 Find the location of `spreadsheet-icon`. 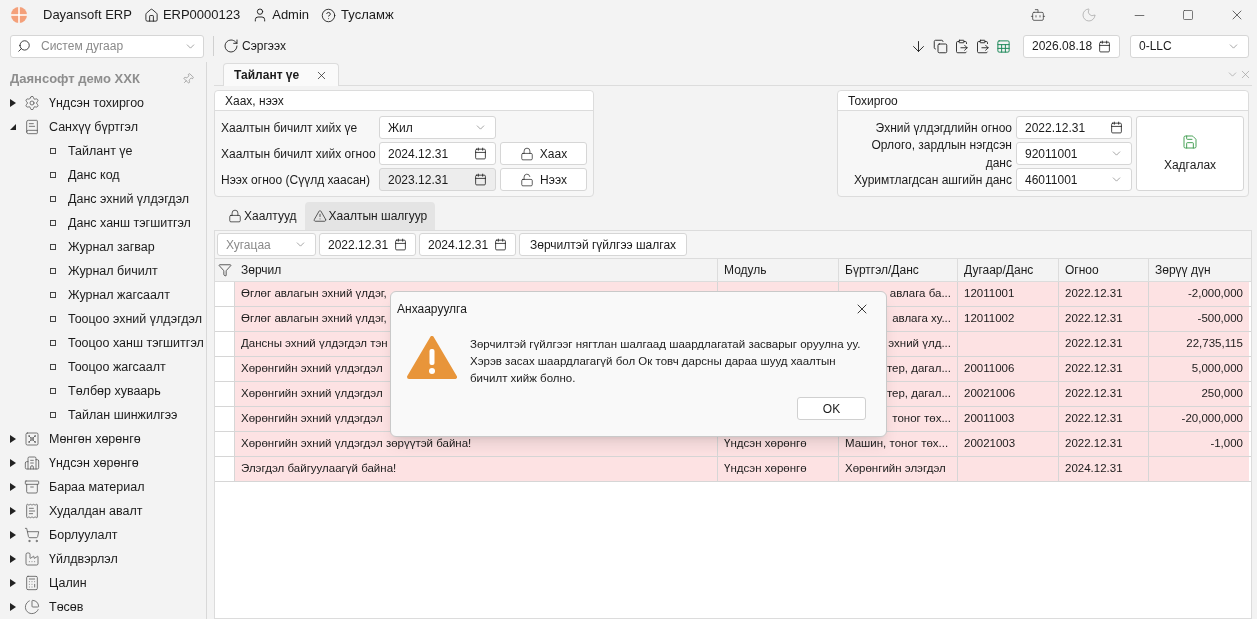

spreadsheet-icon is located at coordinates (1003, 46).